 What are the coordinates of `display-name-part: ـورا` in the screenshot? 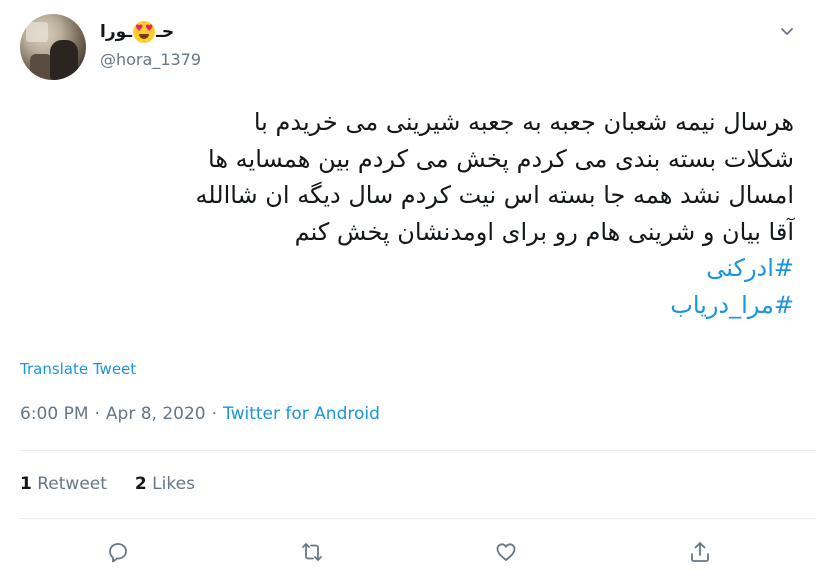 It's located at (116, 32).